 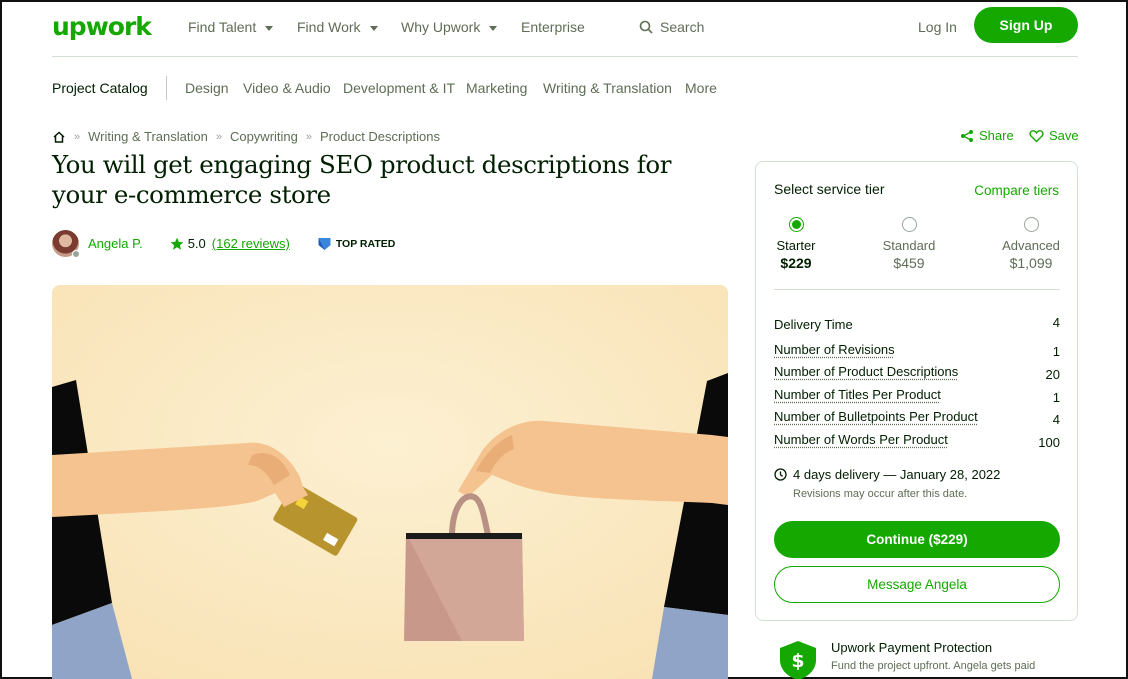 I want to click on star-icon, so click(x=177, y=244).